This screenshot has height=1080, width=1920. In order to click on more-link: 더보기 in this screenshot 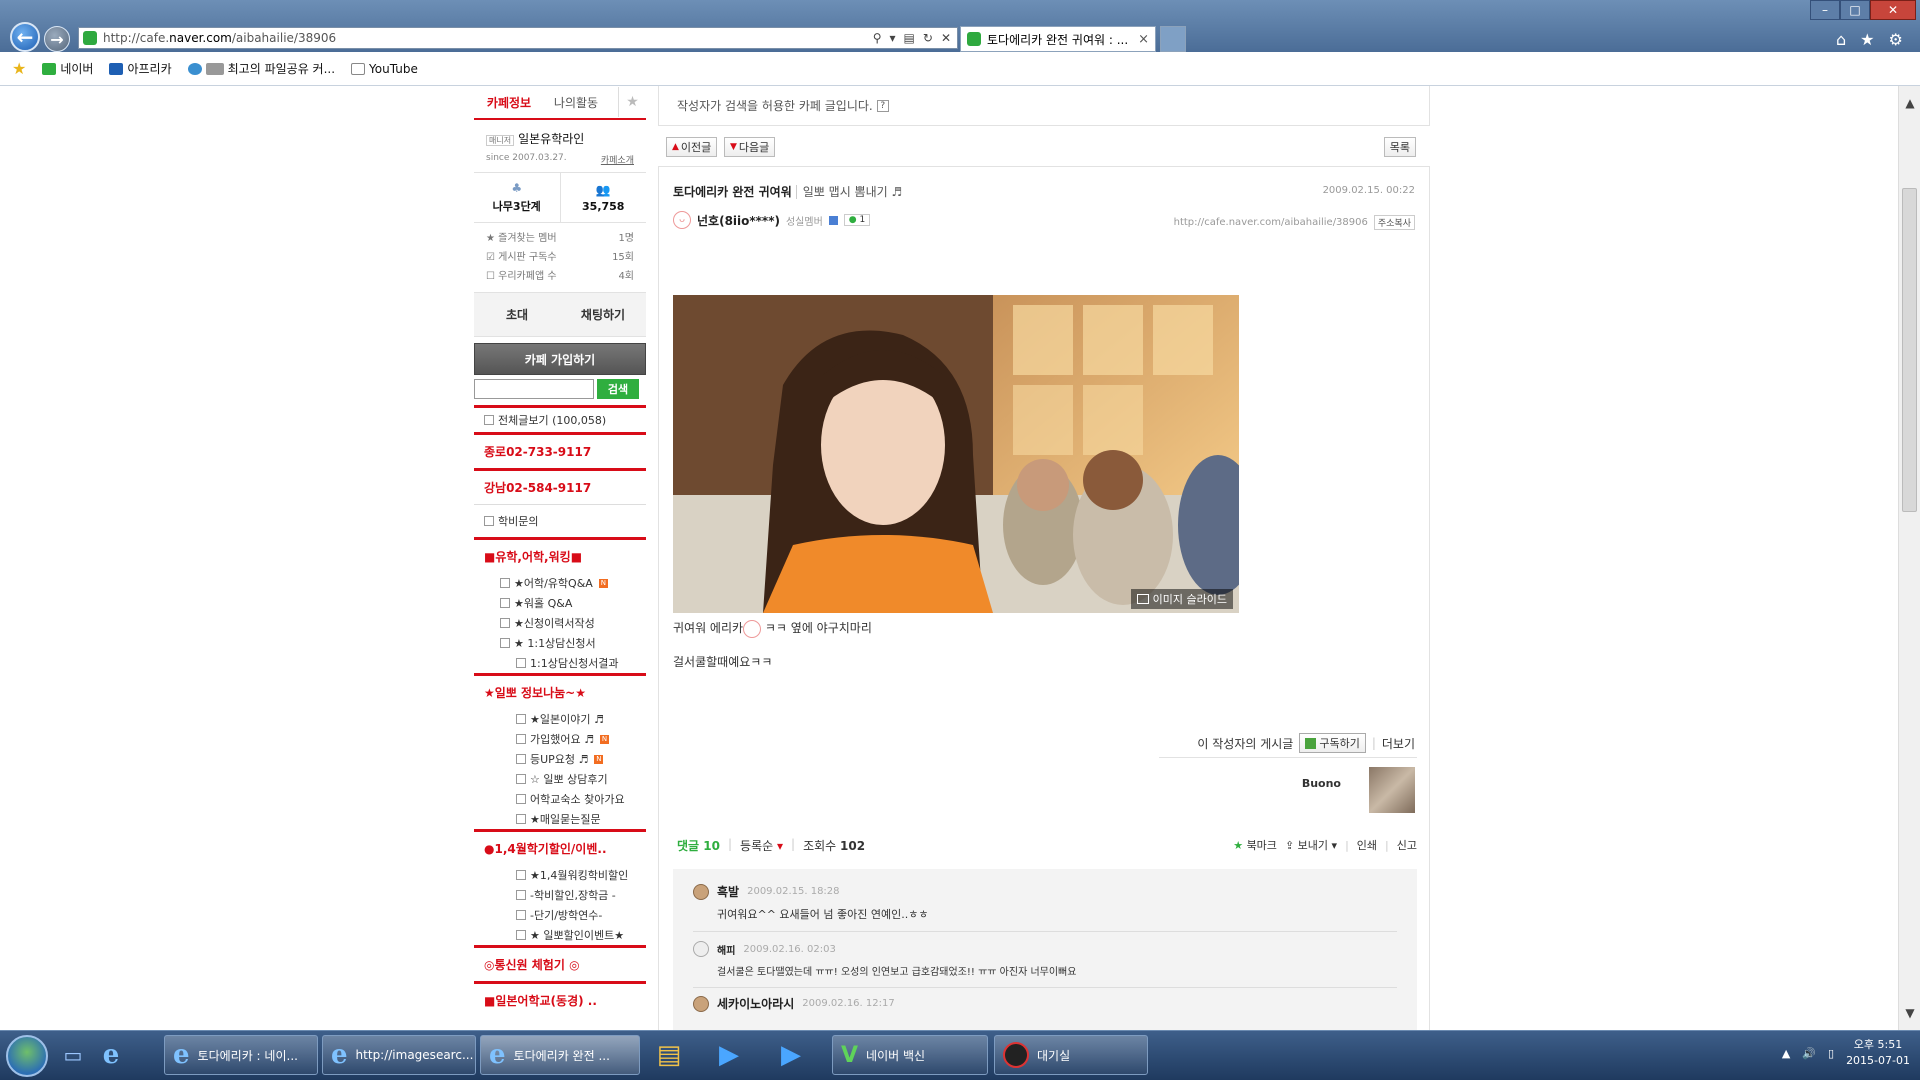, I will do `click(1398, 743)`.